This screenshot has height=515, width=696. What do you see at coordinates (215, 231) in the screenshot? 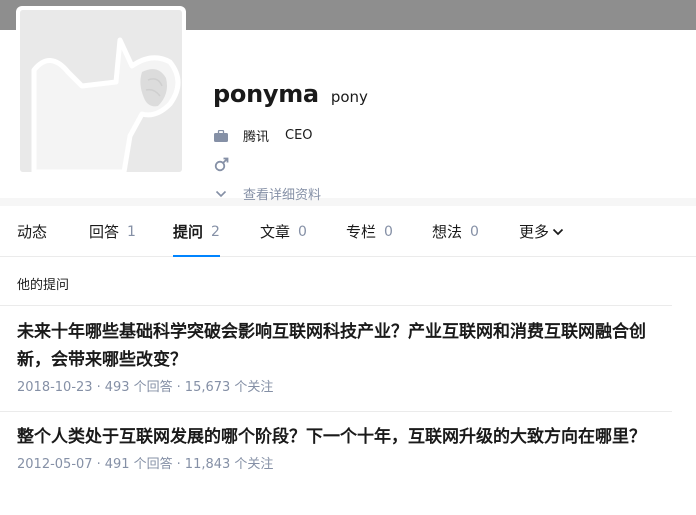
I see `tab-count: 2` at bounding box center [215, 231].